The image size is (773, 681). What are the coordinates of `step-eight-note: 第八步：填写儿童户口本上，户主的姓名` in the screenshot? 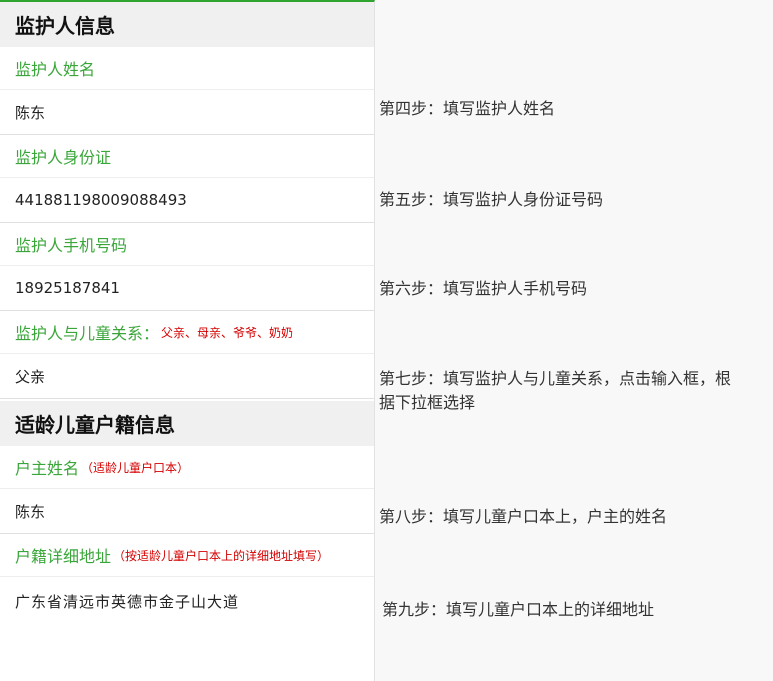 It's located at (523, 516).